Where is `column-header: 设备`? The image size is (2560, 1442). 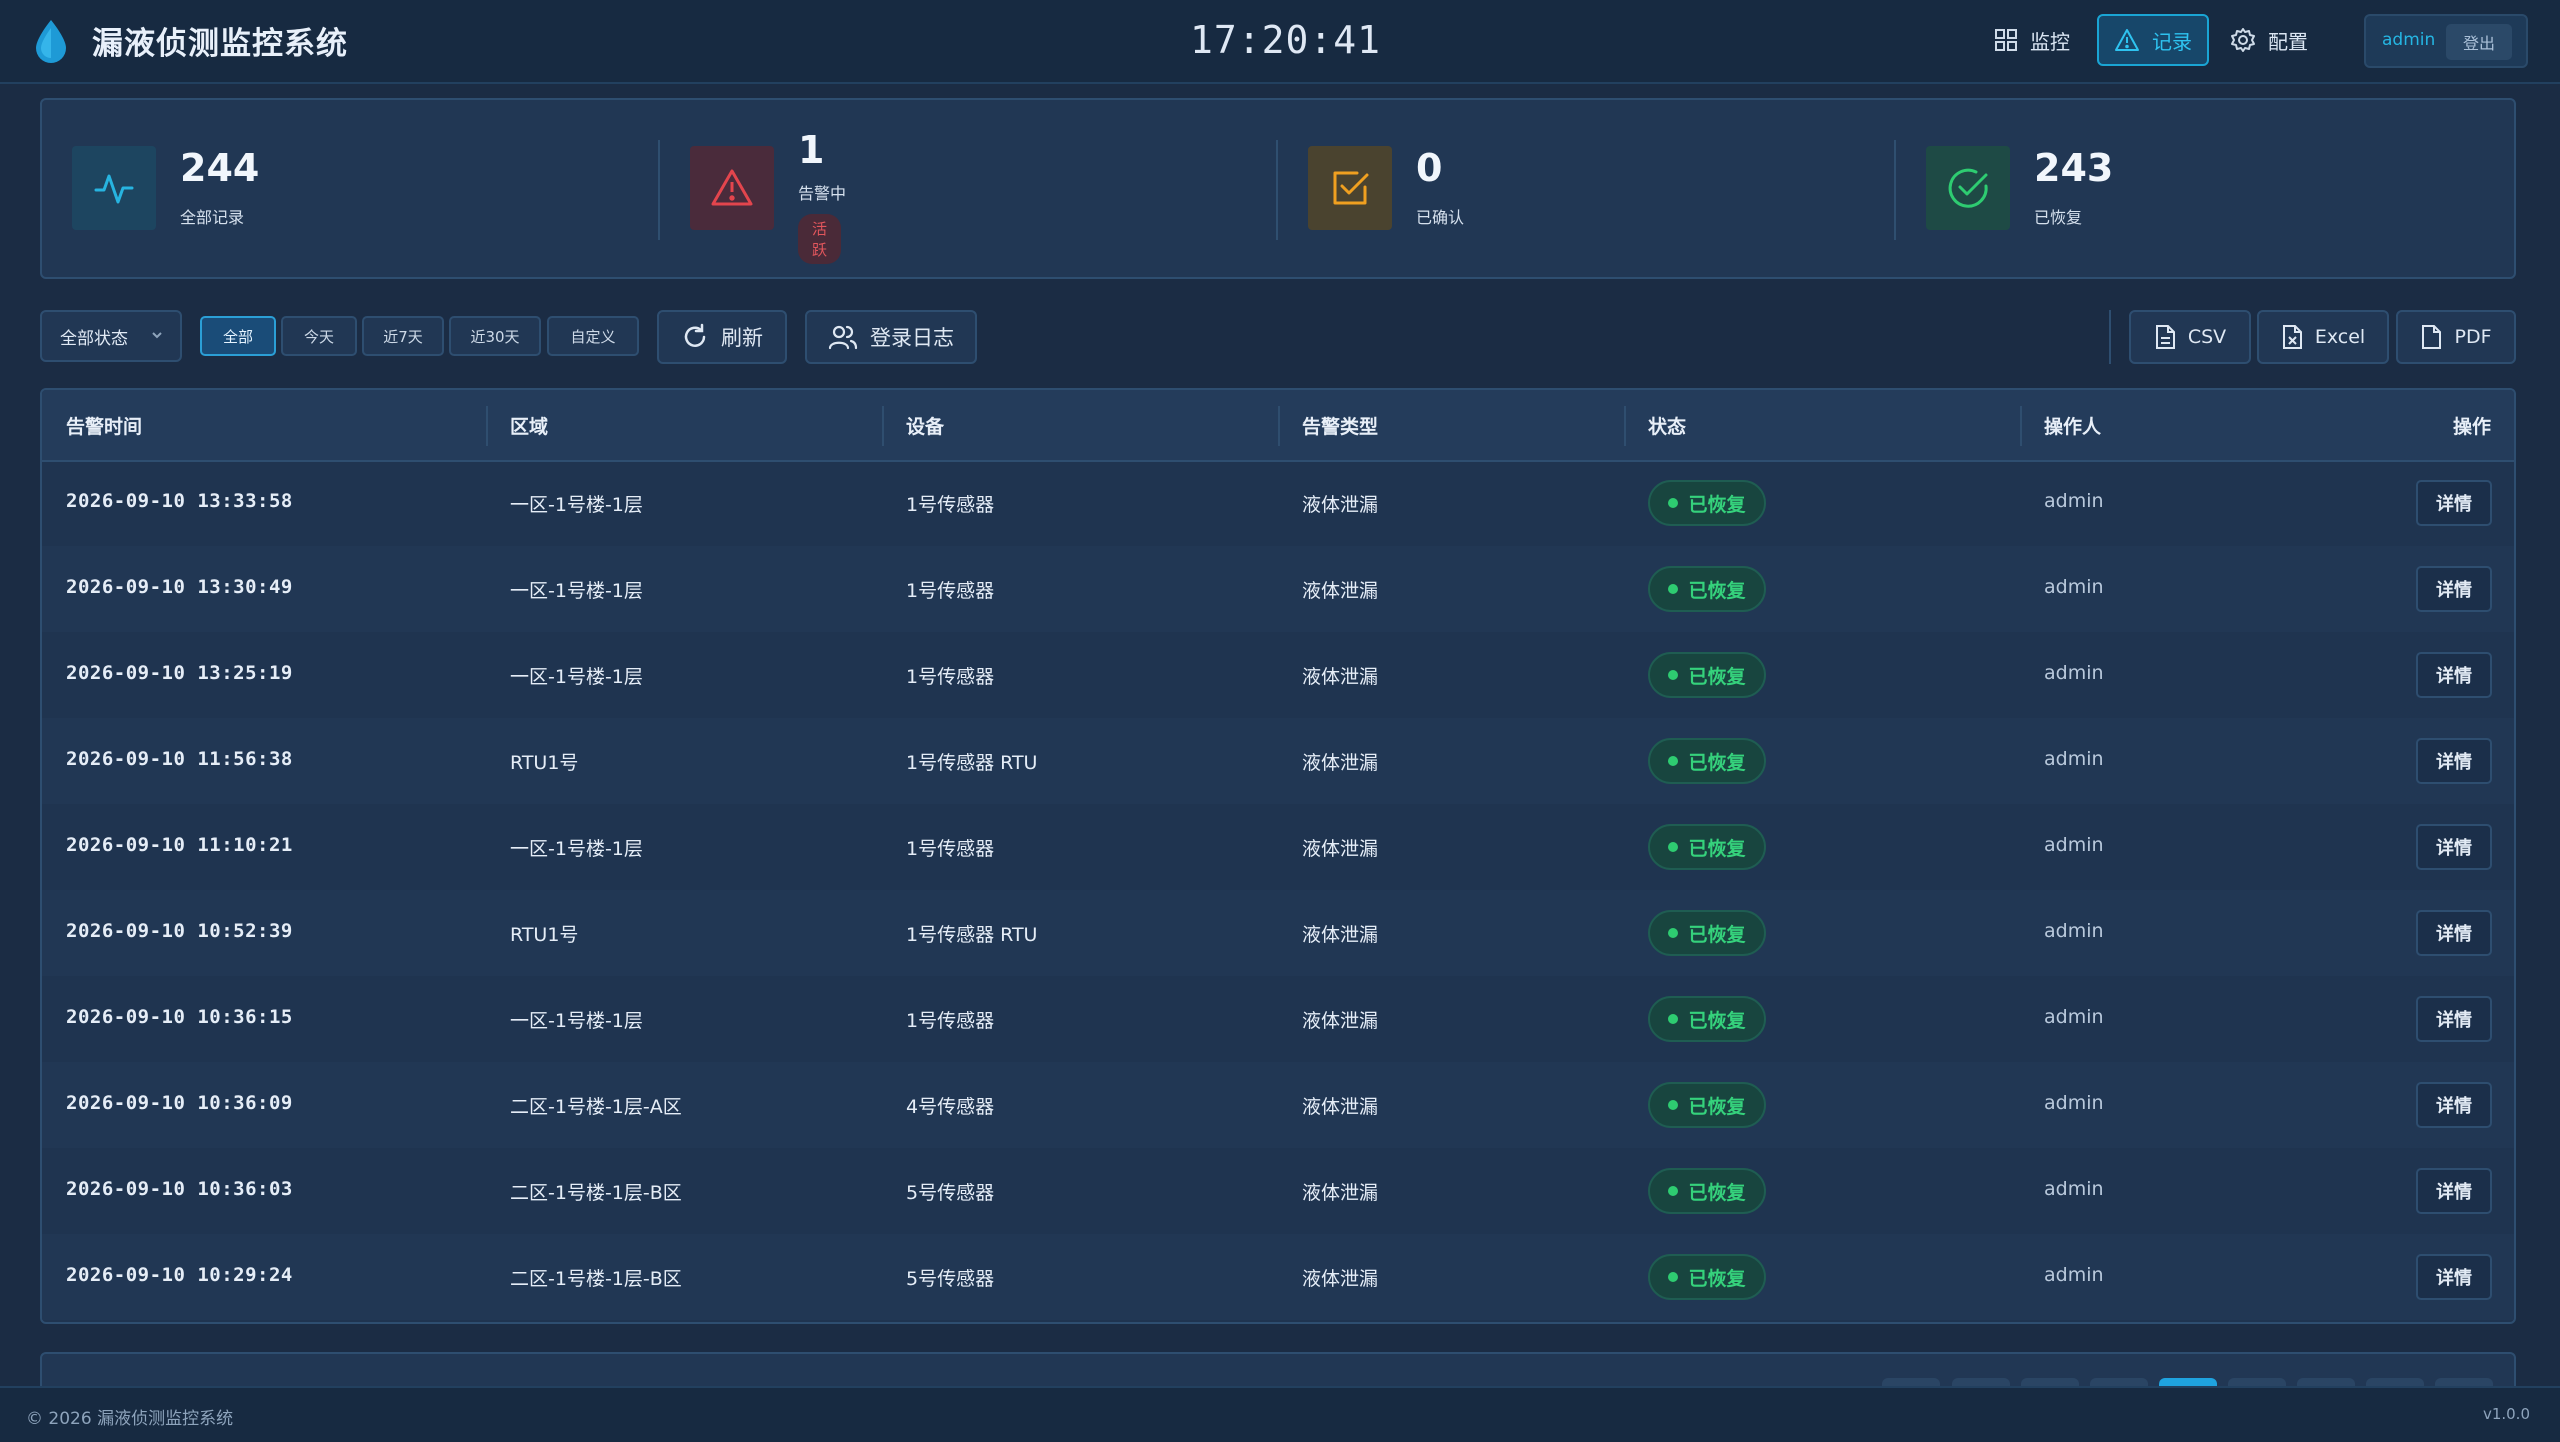 column-header: 设备 is located at coordinates (925, 427).